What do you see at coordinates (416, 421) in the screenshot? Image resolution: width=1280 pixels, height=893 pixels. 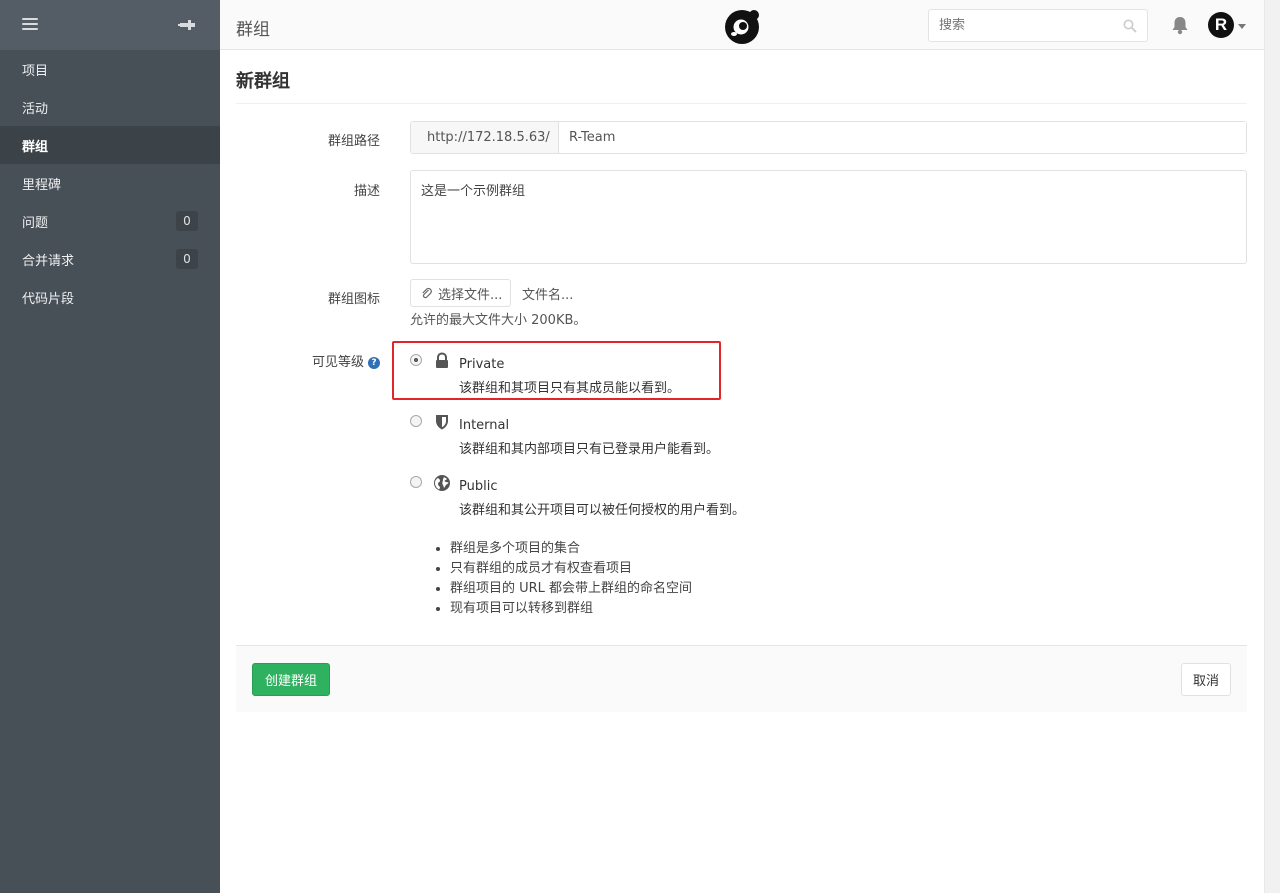 I see `internal-radio` at bounding box center [416, 421].